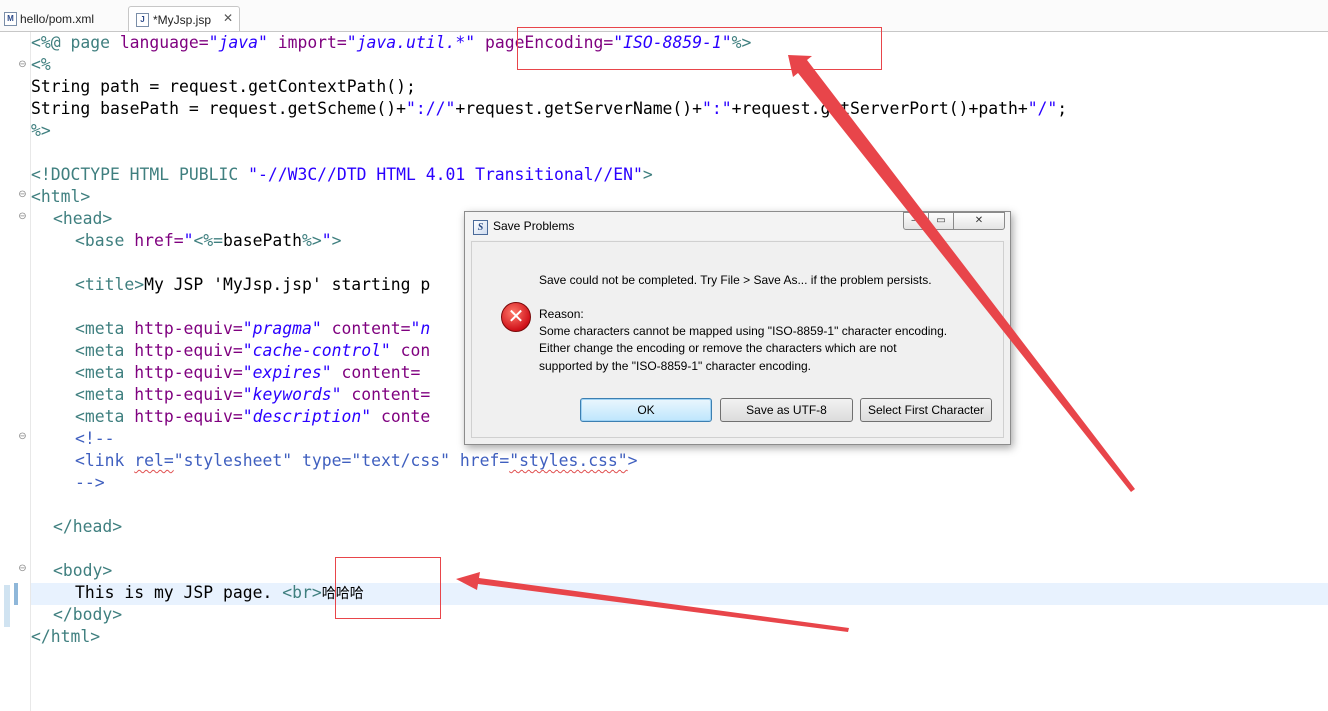  Describe the element at coordinates (253, 350) in the screenshot. I see `code-line: <meta http-equiv="cache-control" con` at that location.